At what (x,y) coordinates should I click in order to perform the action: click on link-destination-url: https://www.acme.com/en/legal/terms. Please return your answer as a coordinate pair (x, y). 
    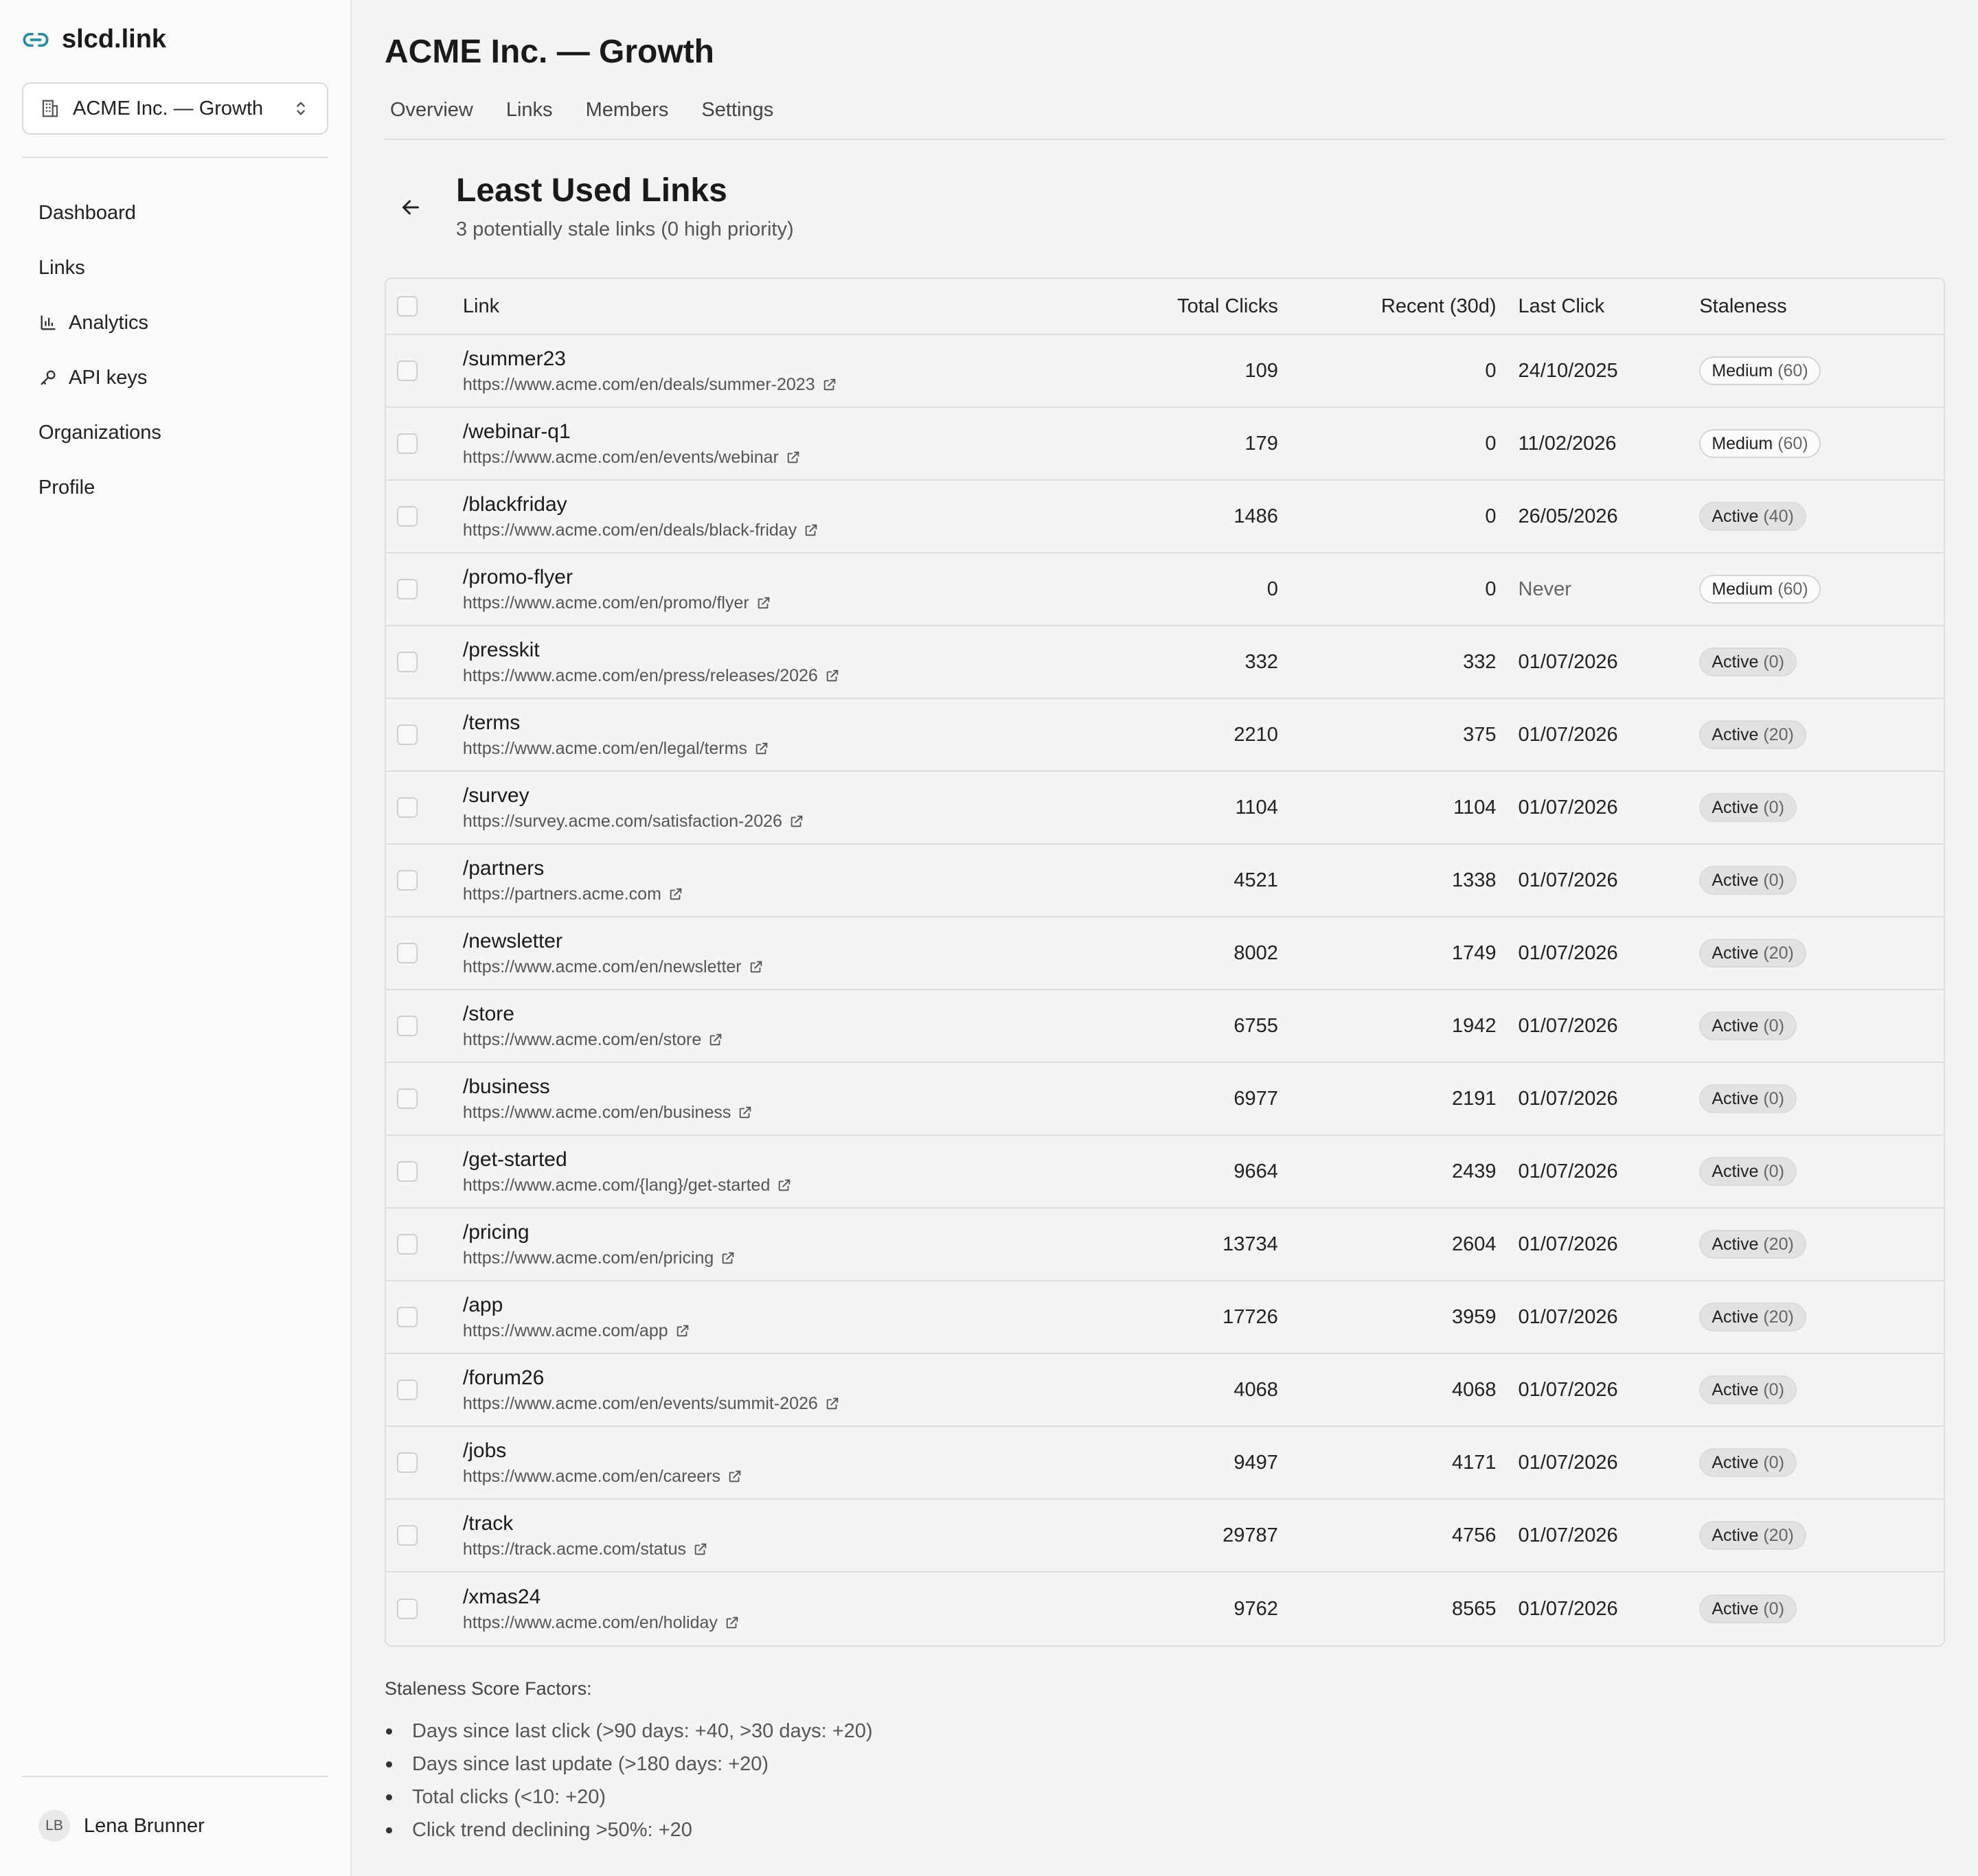
    Looking at the image, I should click on (605, 749).